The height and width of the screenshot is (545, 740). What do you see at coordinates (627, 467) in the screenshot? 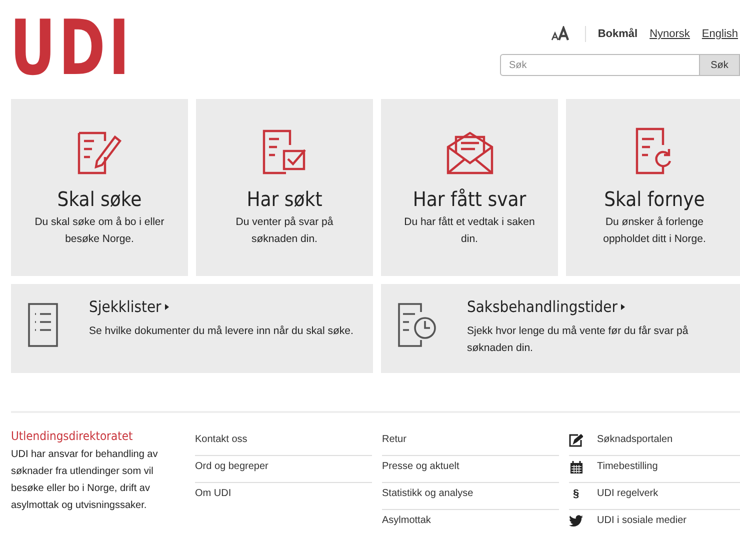
I see `footer-link: Timebestilling` at bounding box center [627, 467].